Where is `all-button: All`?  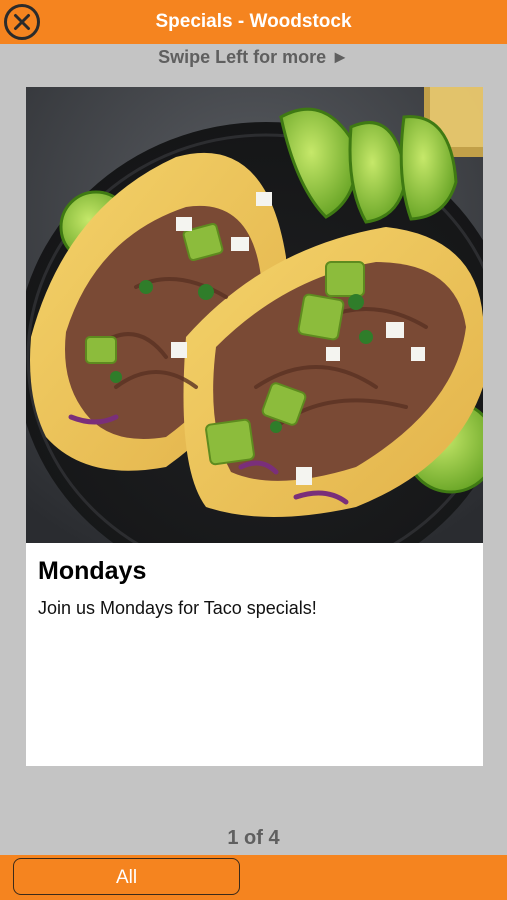 all-button: All is located at coordinates (126, 876).